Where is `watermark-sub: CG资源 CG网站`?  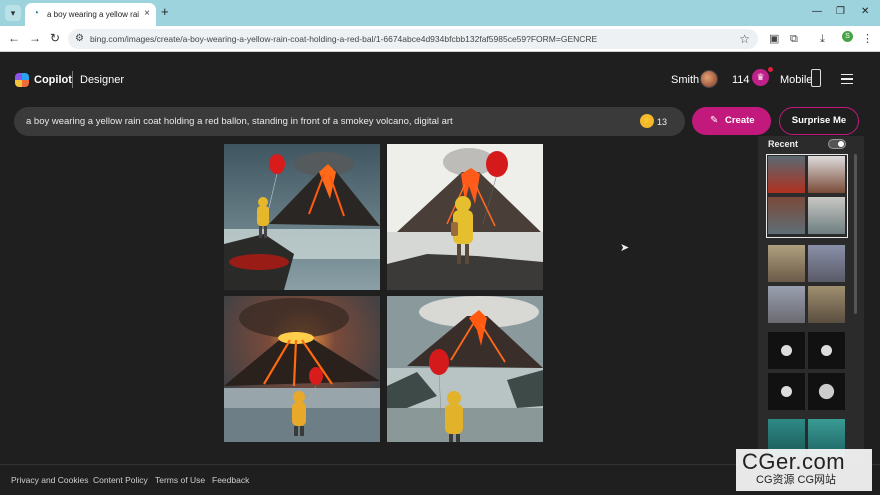 watermark-sub: CG资源 CG网站 is located at coordinates (796, 480).